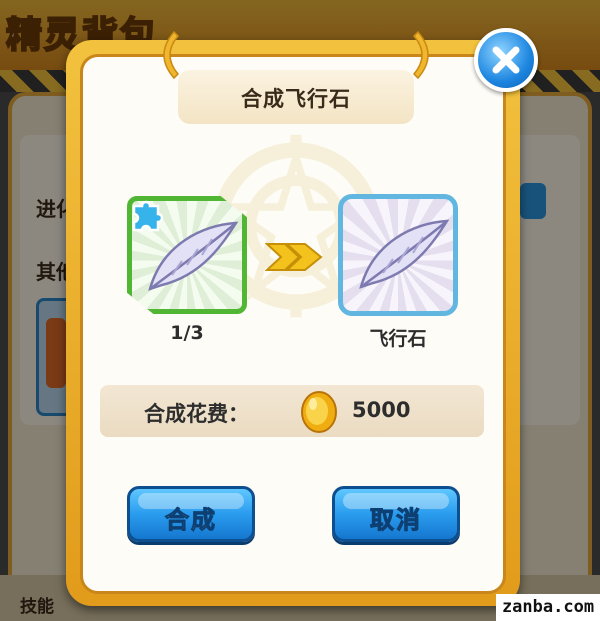 The width and height of the screenshot is (600, 621). I want to click on background-side-button, so click(533, 201).